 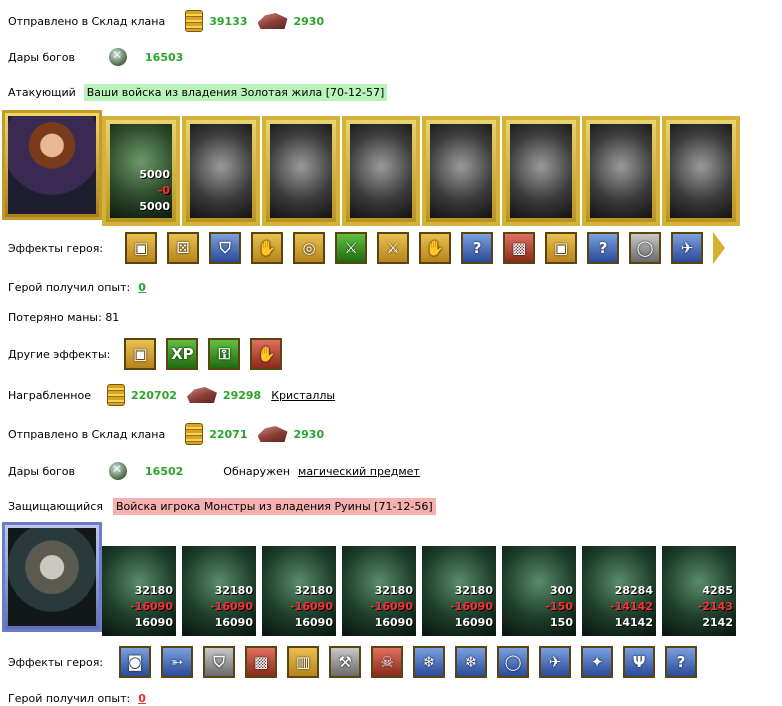 I want to click on wand-icon: ✦, so click(x=597, y=662).